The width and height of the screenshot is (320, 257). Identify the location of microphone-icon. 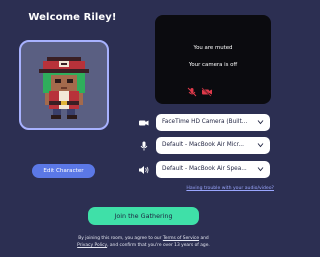
(144, 146).